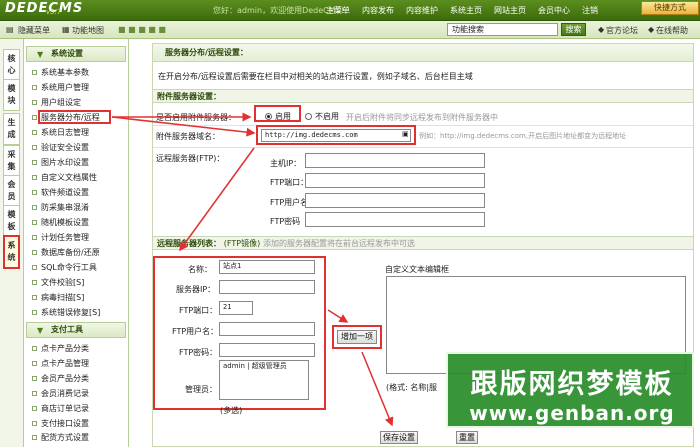  What do you see at coordinates (338, 316) in the screenshot?
I see `arrow-to-add` at bounding box center [338, 316].